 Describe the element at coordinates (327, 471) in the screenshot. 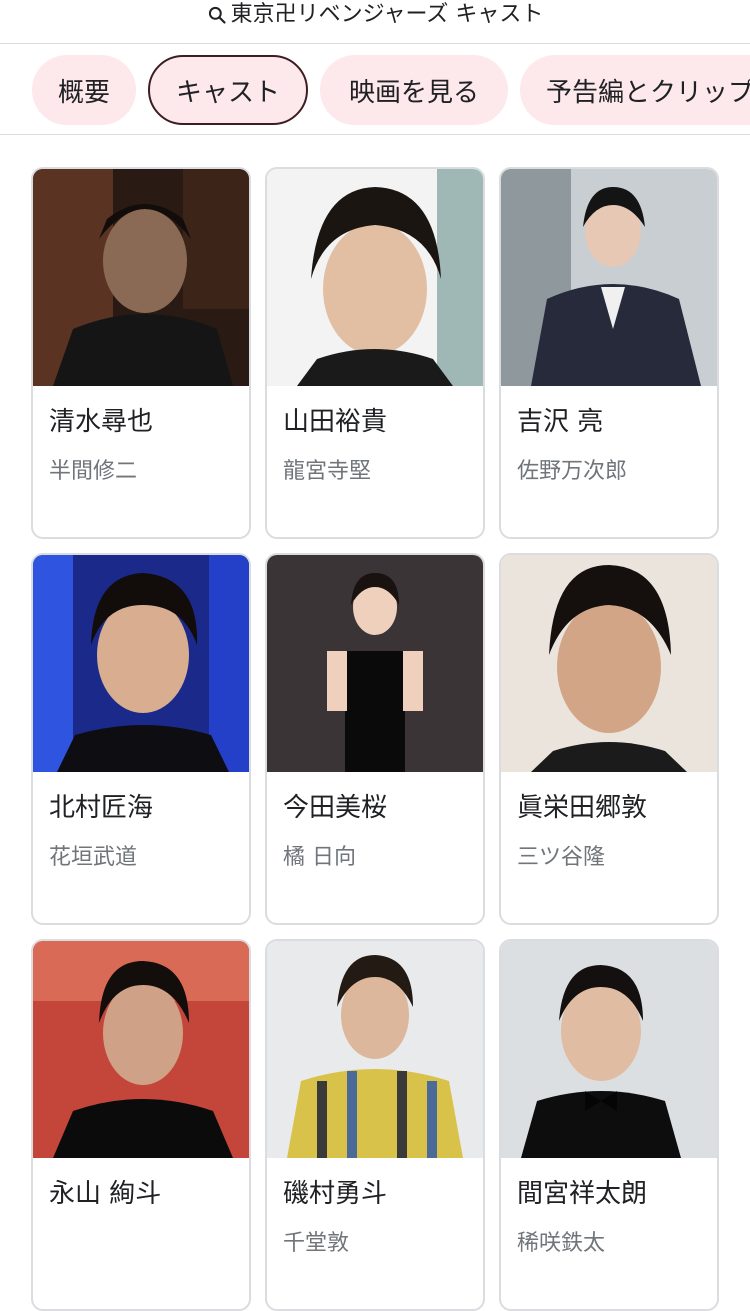

I see `character-name: 龍宮寺堅` at that location.